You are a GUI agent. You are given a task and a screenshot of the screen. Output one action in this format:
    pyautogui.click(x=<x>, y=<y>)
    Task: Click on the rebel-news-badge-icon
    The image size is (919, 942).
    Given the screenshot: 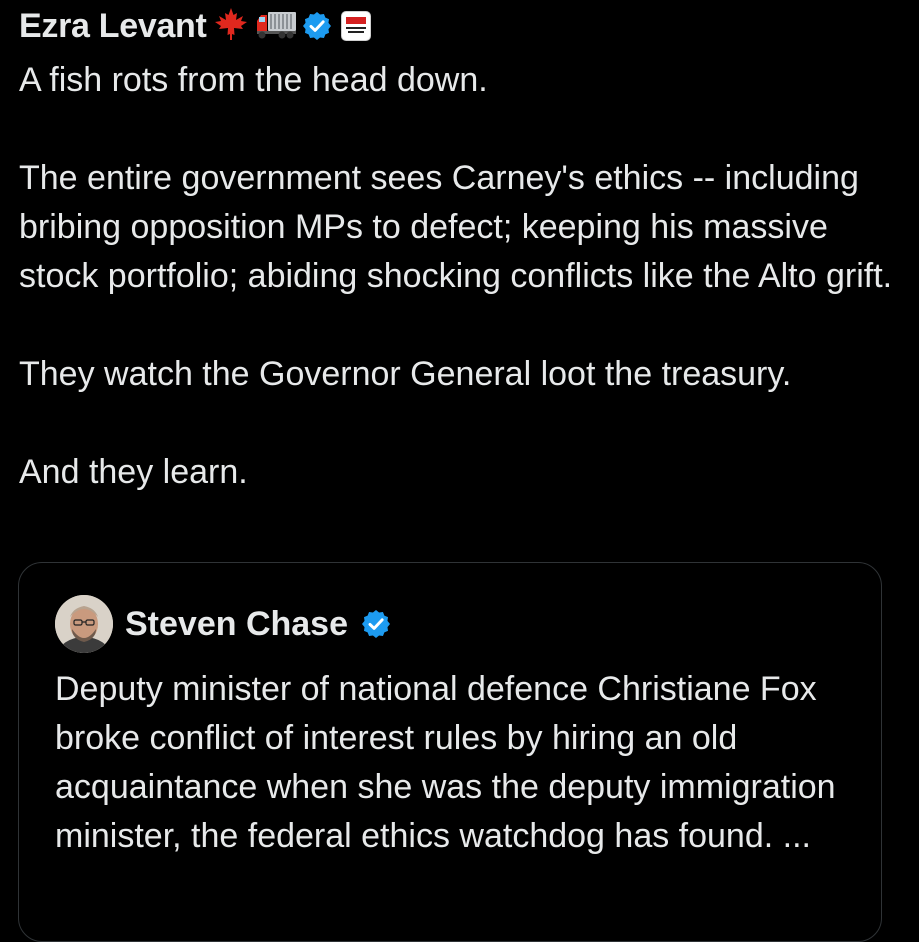 What is the action you would take?
    pyautogui.click(x=355, y=26)
    